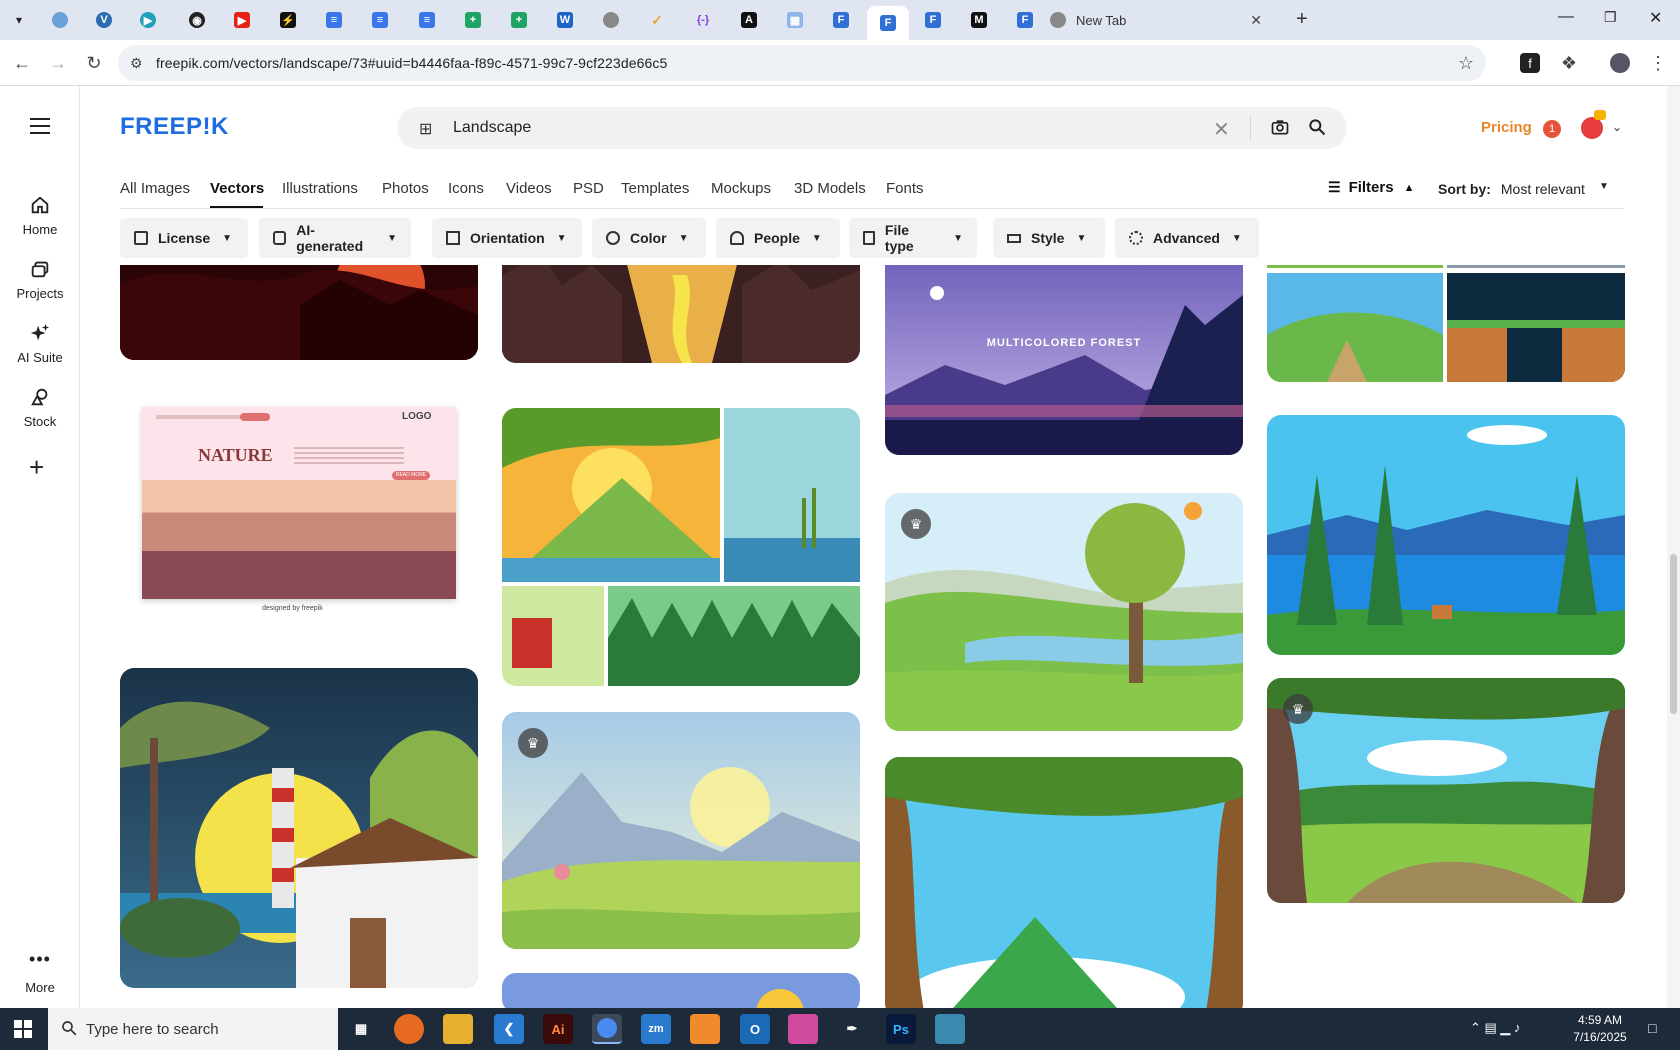  Describe the element at coordinates (320, 188) in the screenshot. I see `tab-illustrations: Illustrations` at that location.